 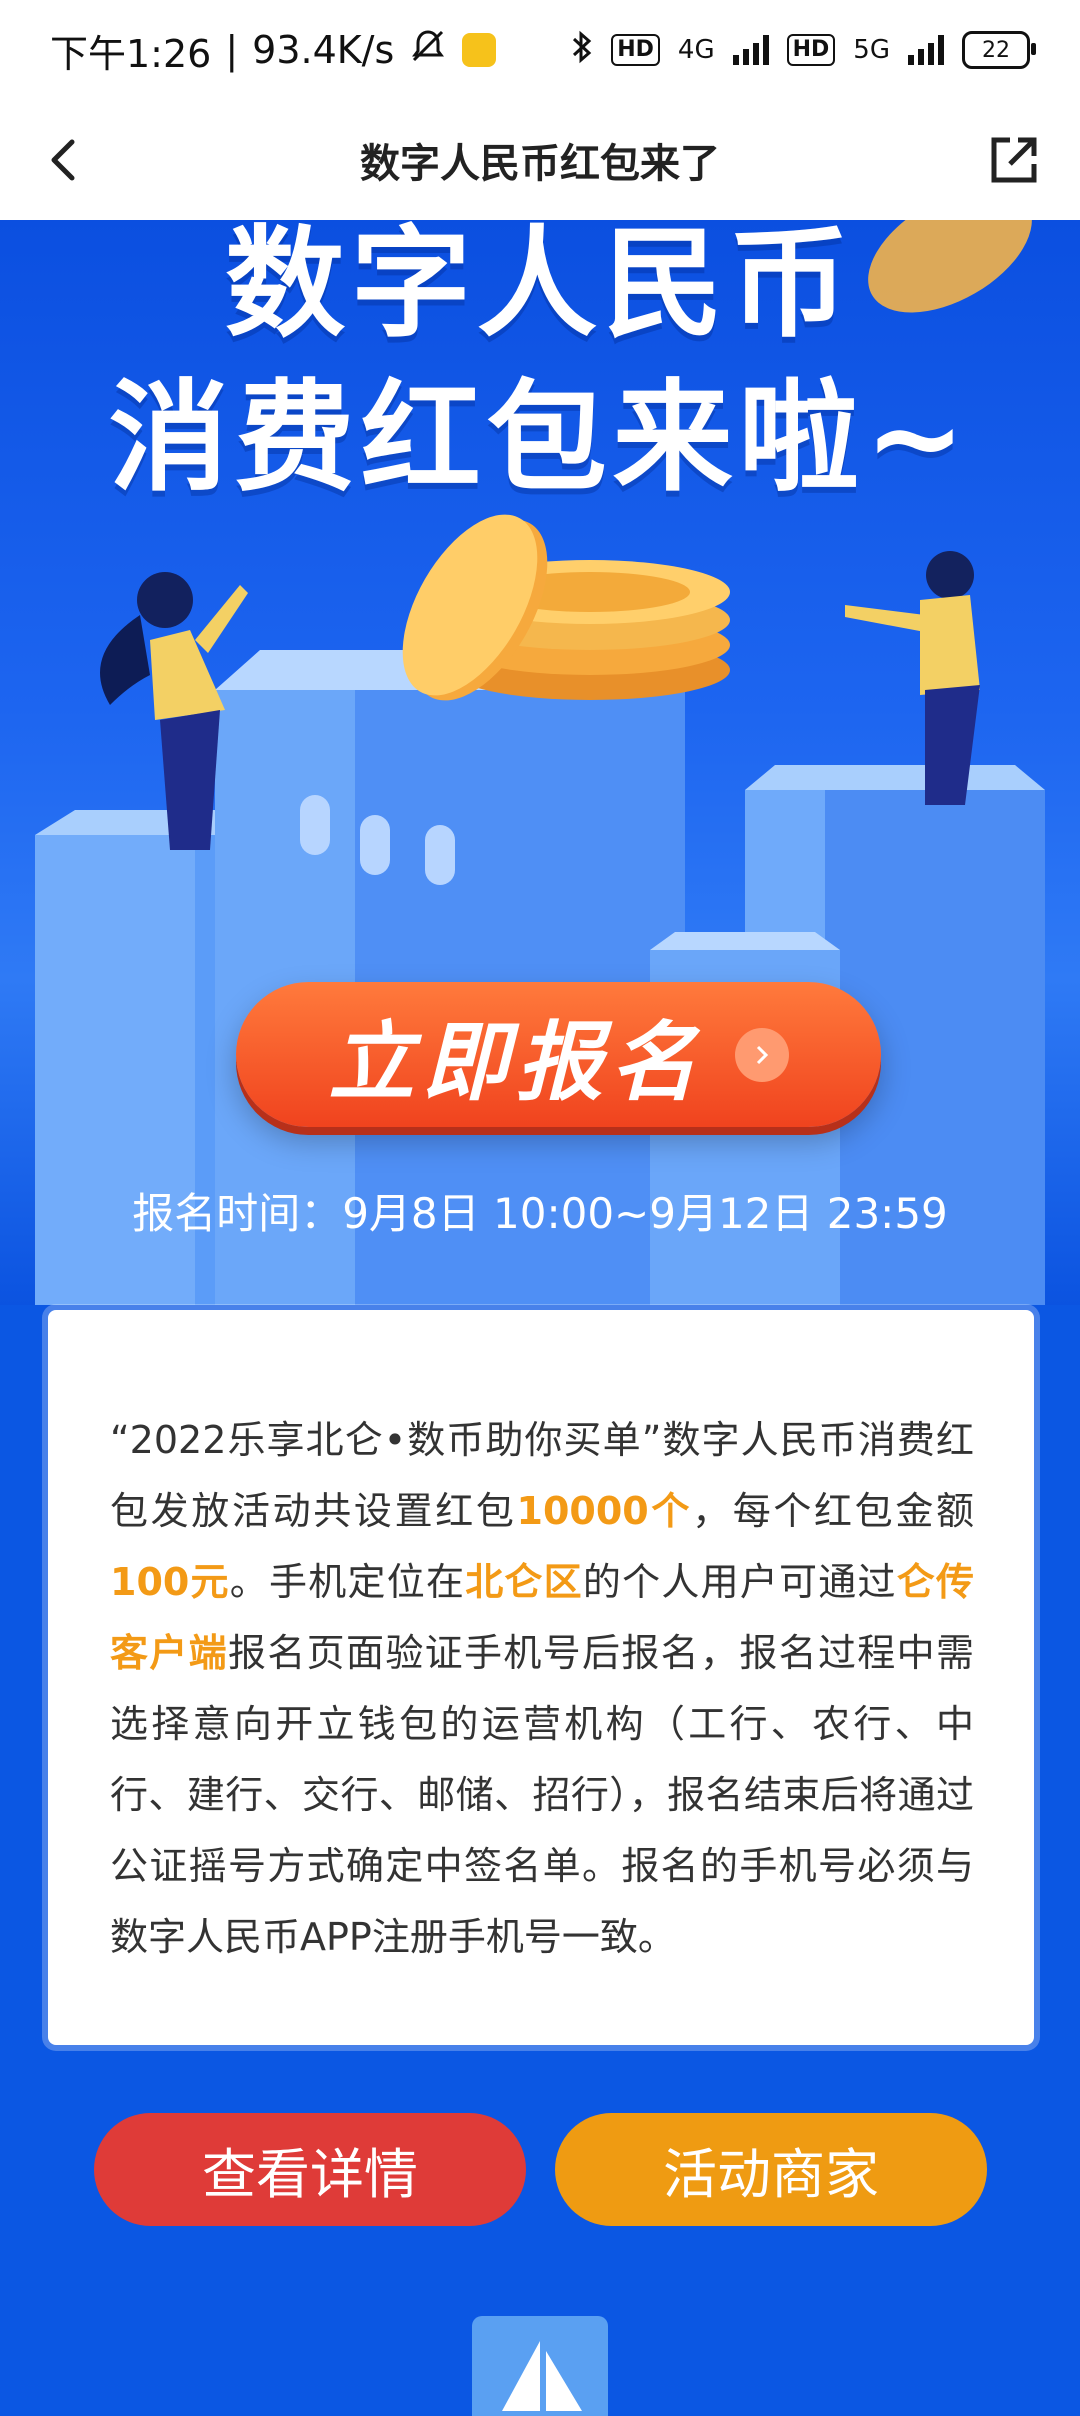 I want to click on network-type-2: 5G, so click(x=871, y=50).